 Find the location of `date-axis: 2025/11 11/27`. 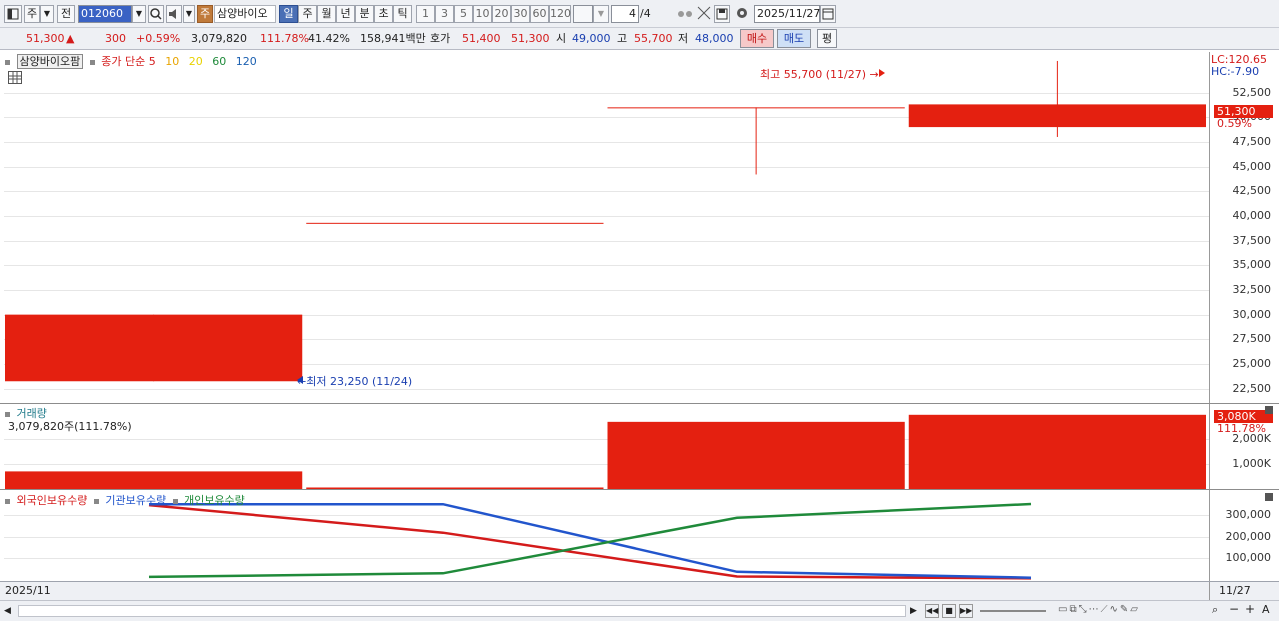

date-axis: 2025/11 11/27 is located at coordinates (639, 591).